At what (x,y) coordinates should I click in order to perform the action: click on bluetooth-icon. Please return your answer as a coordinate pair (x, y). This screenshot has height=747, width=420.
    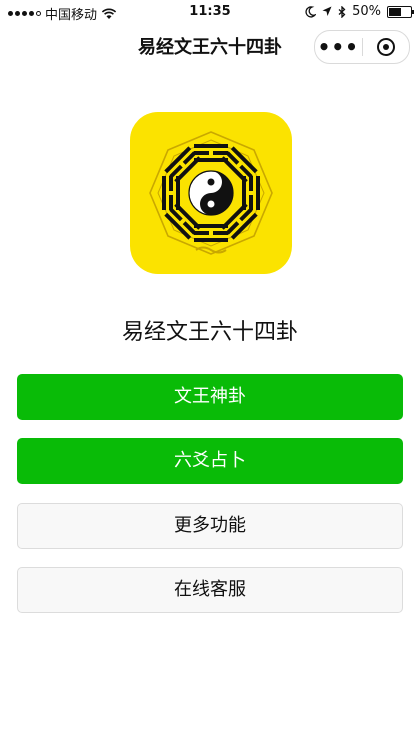
    Looking at the image, I should click on (342, 11).